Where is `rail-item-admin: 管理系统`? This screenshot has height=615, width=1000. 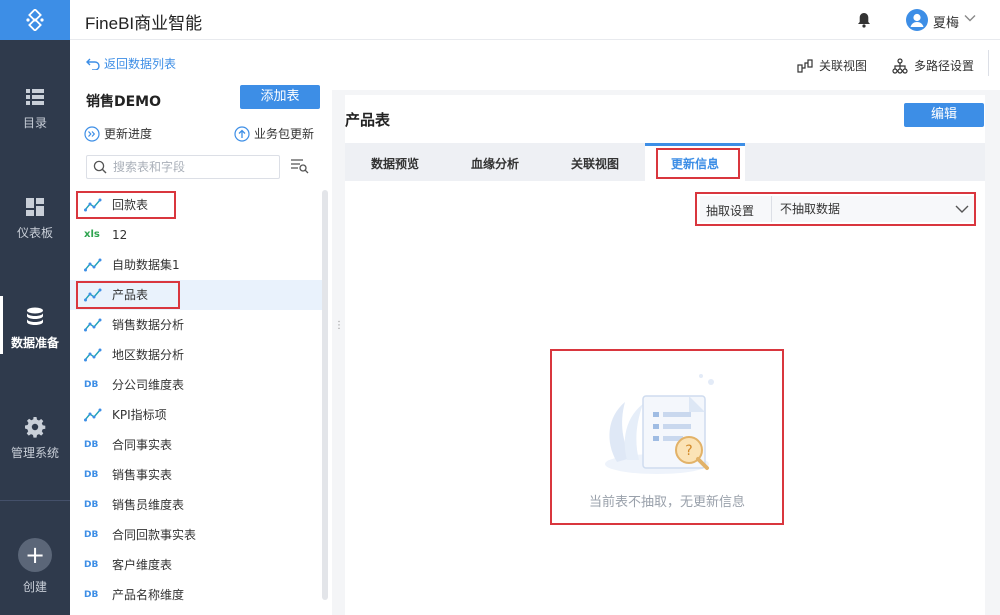 rail-item-admin: 管理系统 is located at coordinates (35, 438).